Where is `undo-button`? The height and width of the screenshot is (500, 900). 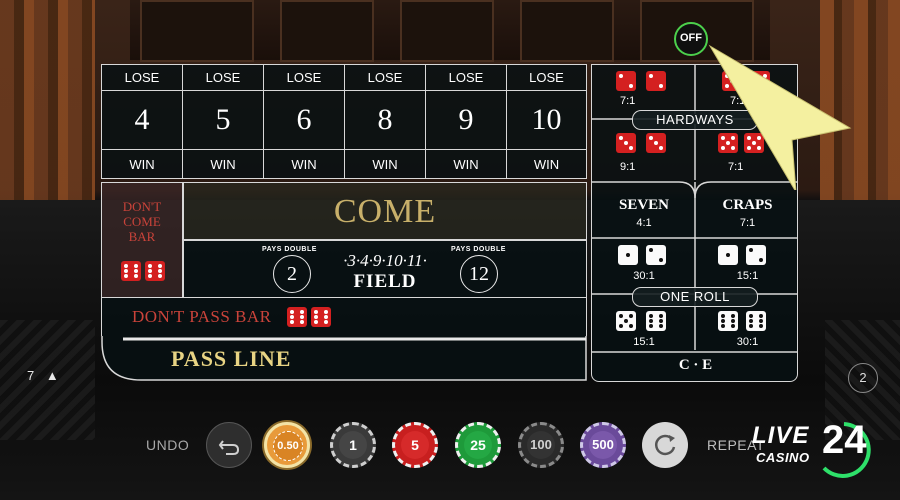
undo-button is located at coordinates (229, 445).